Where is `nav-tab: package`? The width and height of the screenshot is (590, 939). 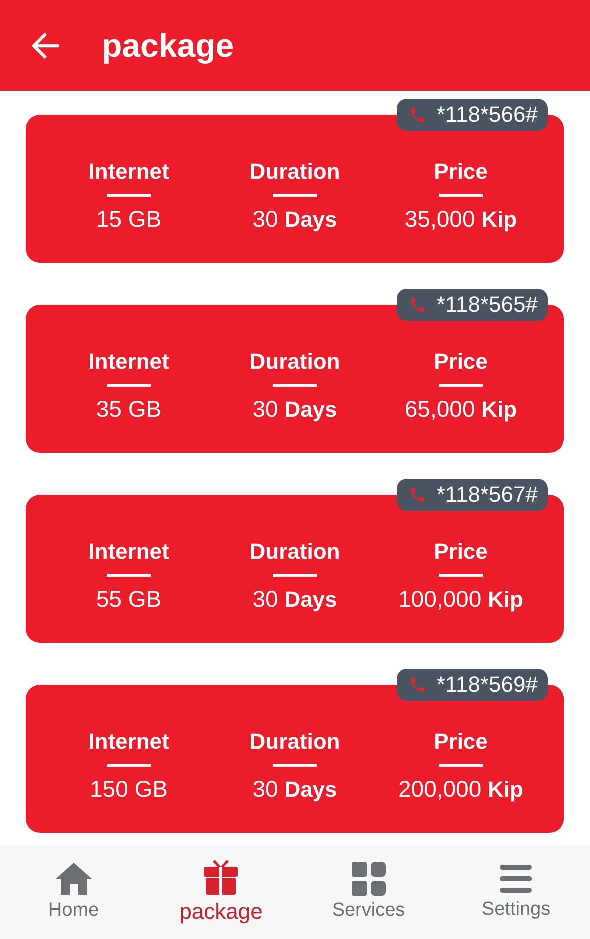 nav-tab: package is located at coordinates (221, 892).